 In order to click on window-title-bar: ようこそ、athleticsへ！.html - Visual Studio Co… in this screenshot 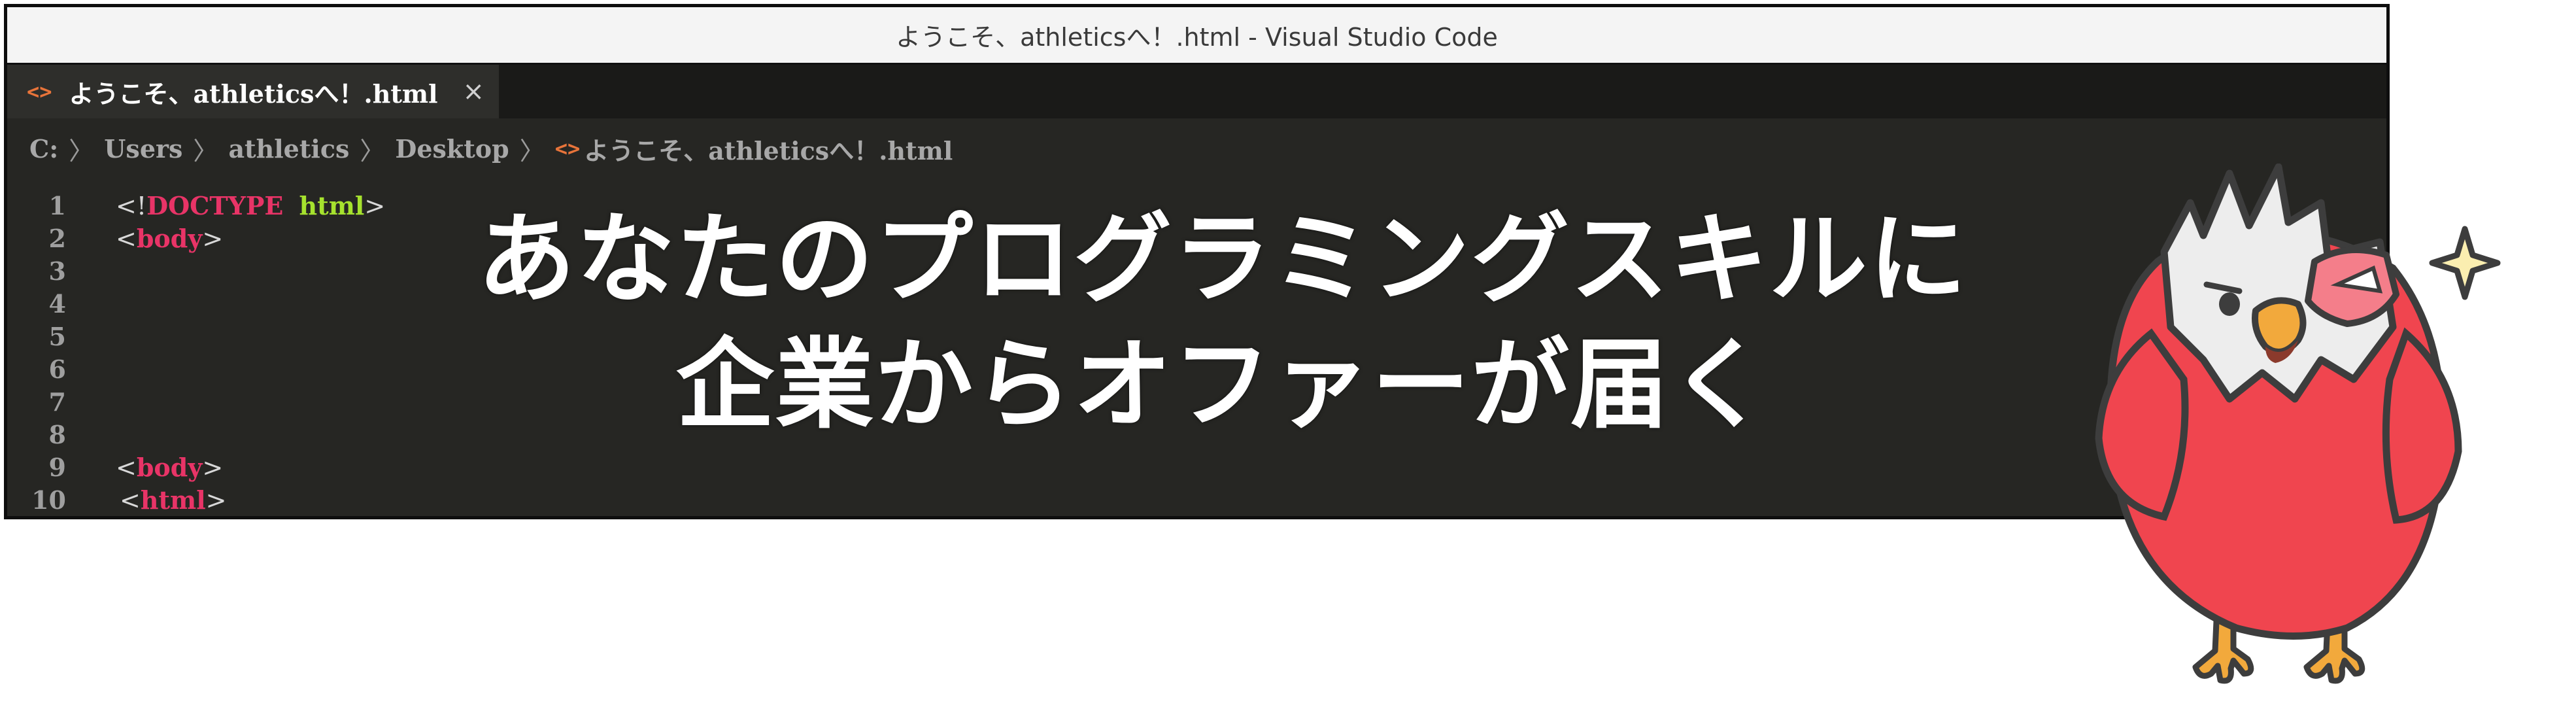, I will do `click(1196, 36)`.